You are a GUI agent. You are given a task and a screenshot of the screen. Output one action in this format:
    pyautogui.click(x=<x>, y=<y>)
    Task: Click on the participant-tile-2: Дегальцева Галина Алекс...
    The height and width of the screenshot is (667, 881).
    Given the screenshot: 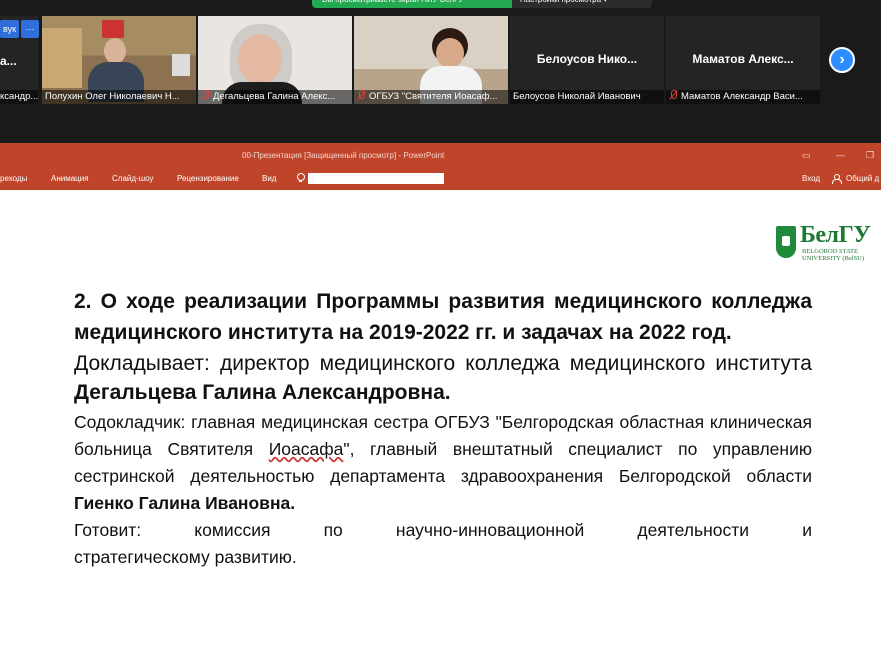 What is the action you would take?
    pyautogui.click(x=275, y=60)
    